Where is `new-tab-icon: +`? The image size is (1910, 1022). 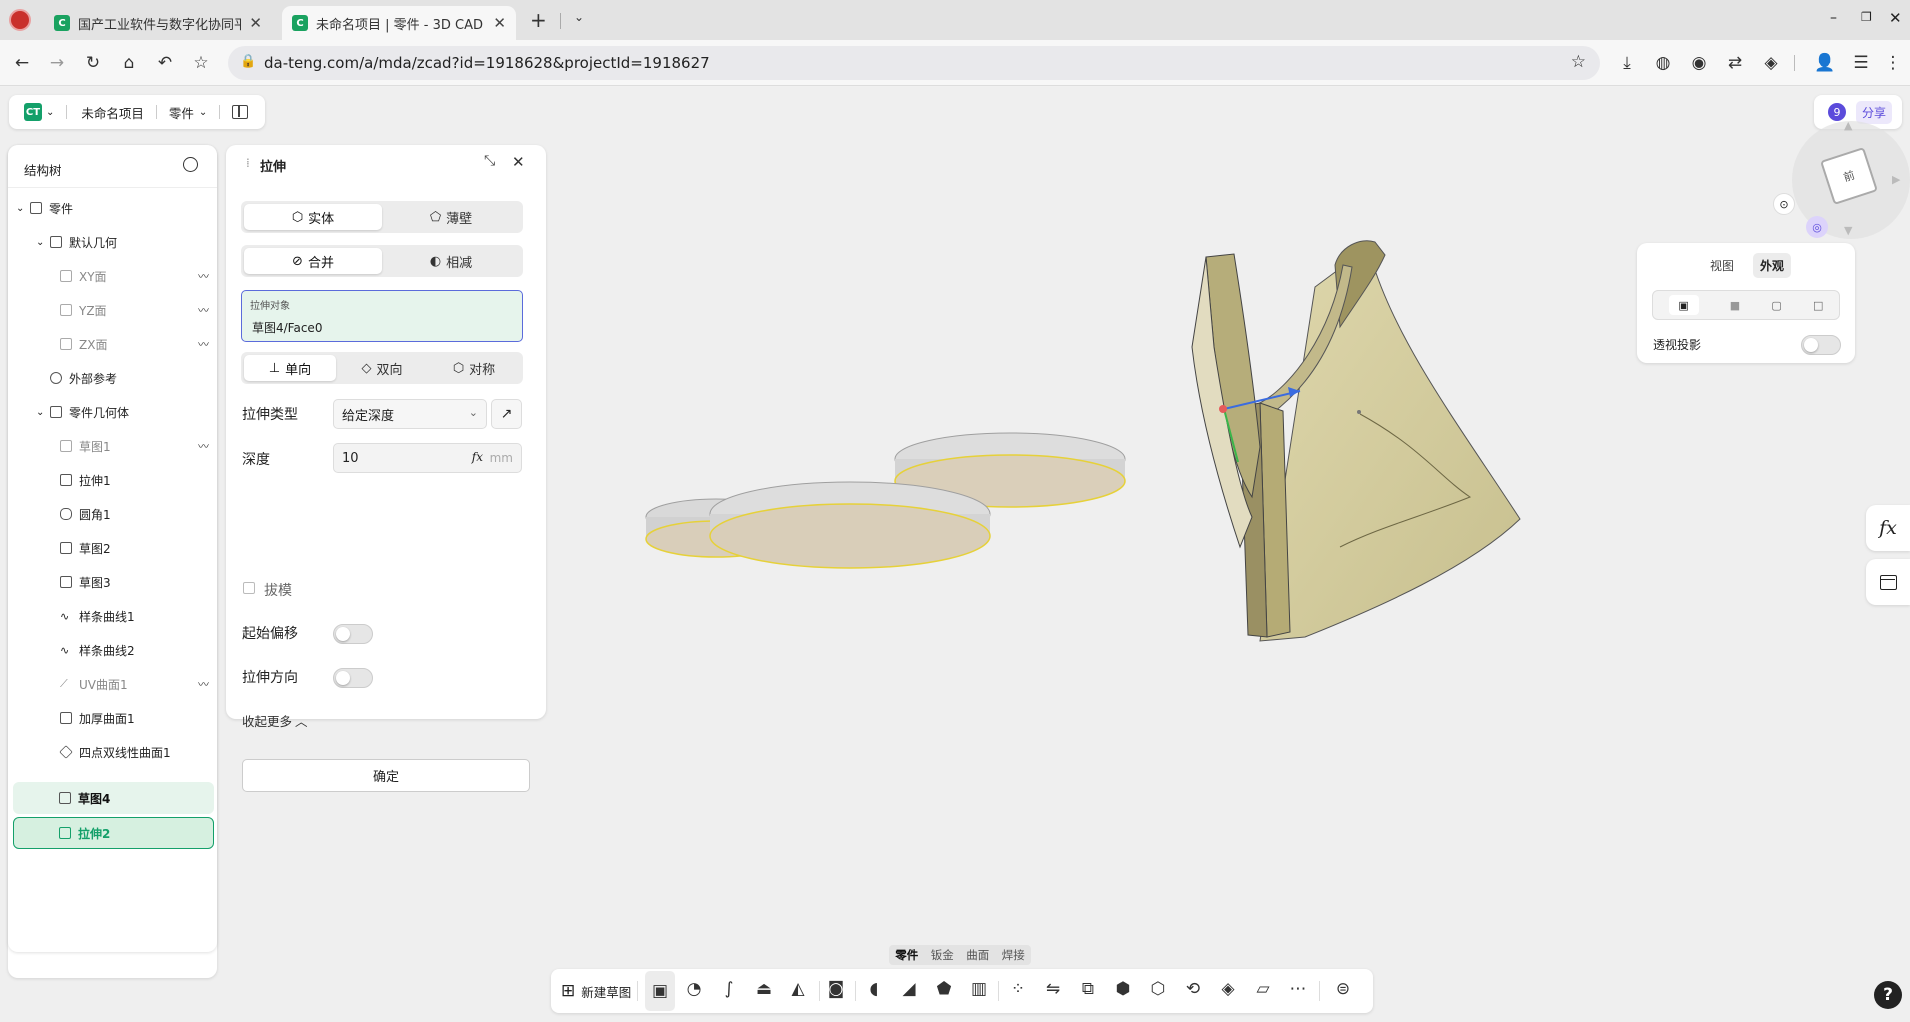
new-tab-icon: + is located at coordinates (538, 20).